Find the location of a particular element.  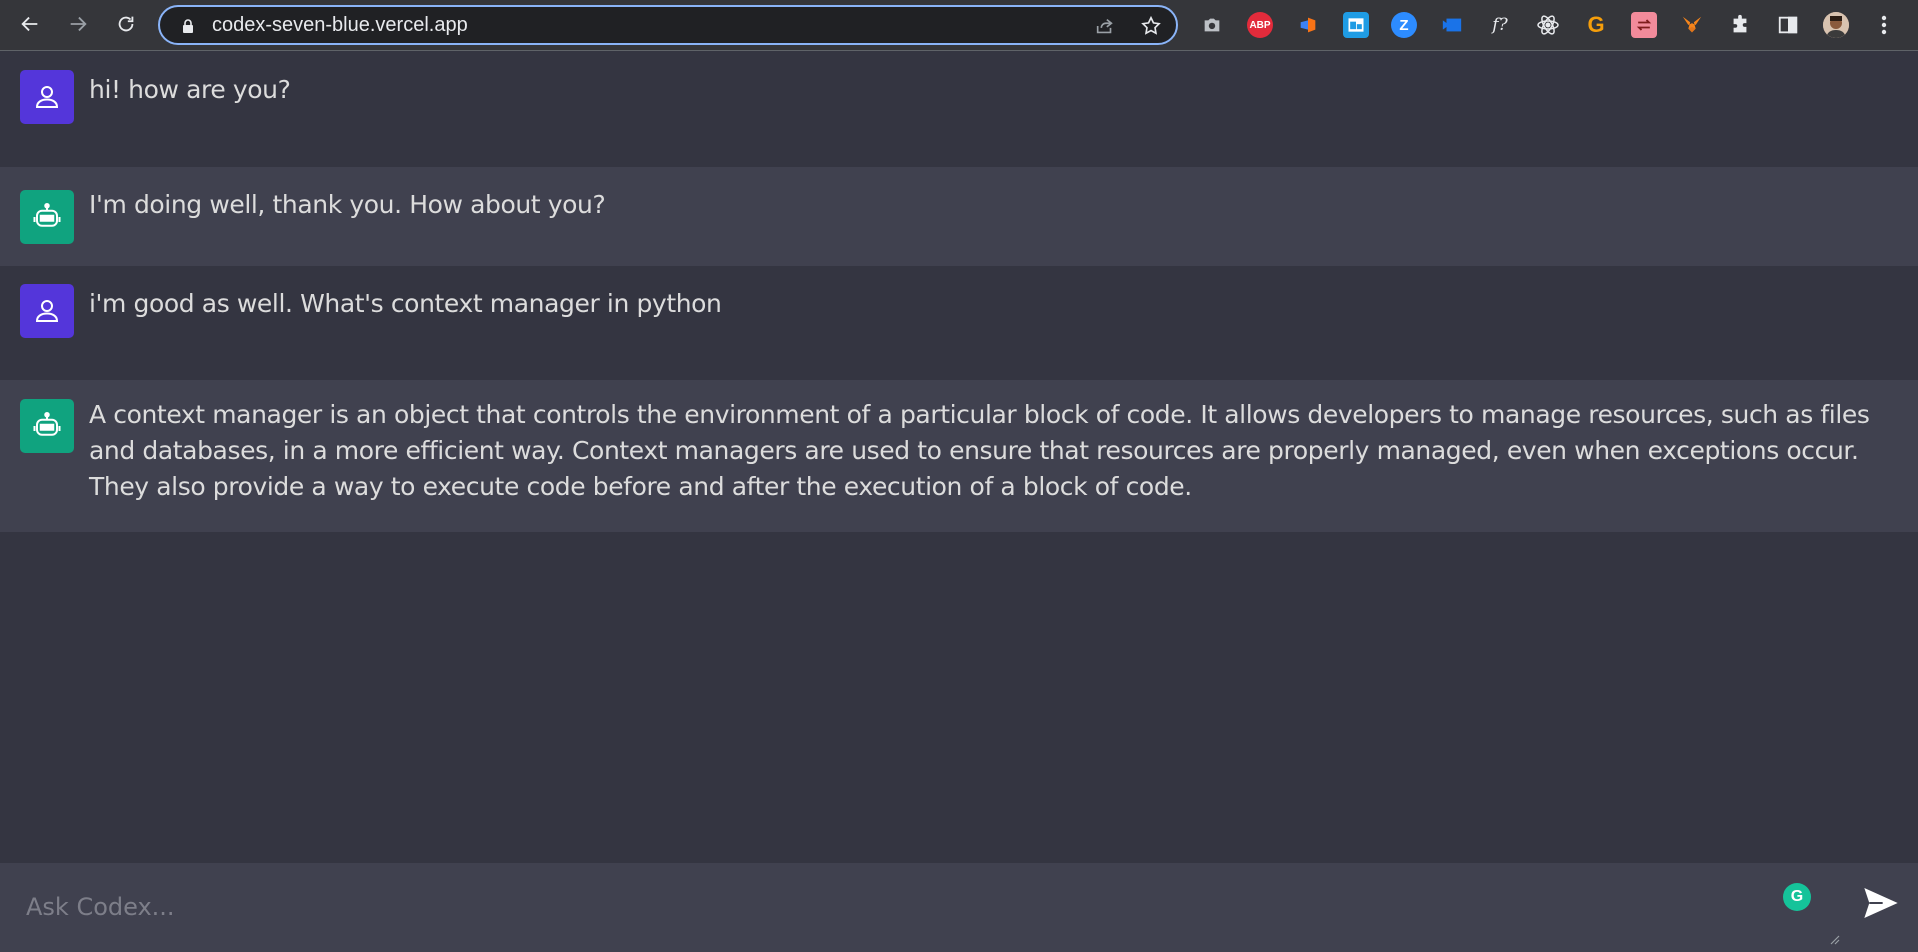

prompt-form: G is located at coordinates (959, 907).